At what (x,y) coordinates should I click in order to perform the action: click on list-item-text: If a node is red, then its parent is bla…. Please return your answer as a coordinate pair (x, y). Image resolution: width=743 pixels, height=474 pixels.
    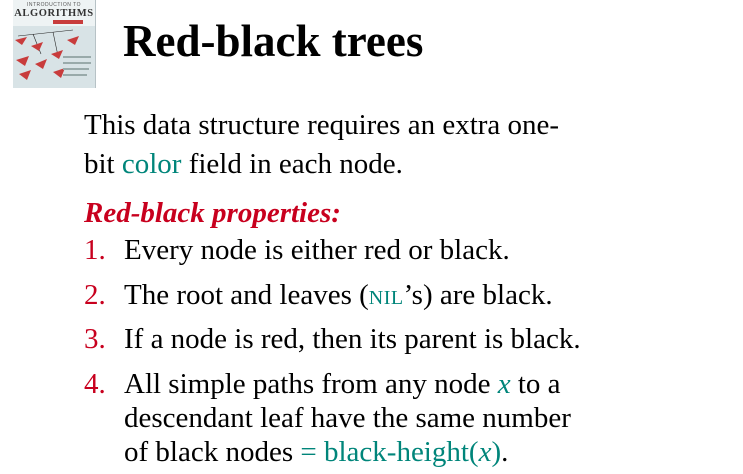
    Looking at the image, I should click on (352, 339).